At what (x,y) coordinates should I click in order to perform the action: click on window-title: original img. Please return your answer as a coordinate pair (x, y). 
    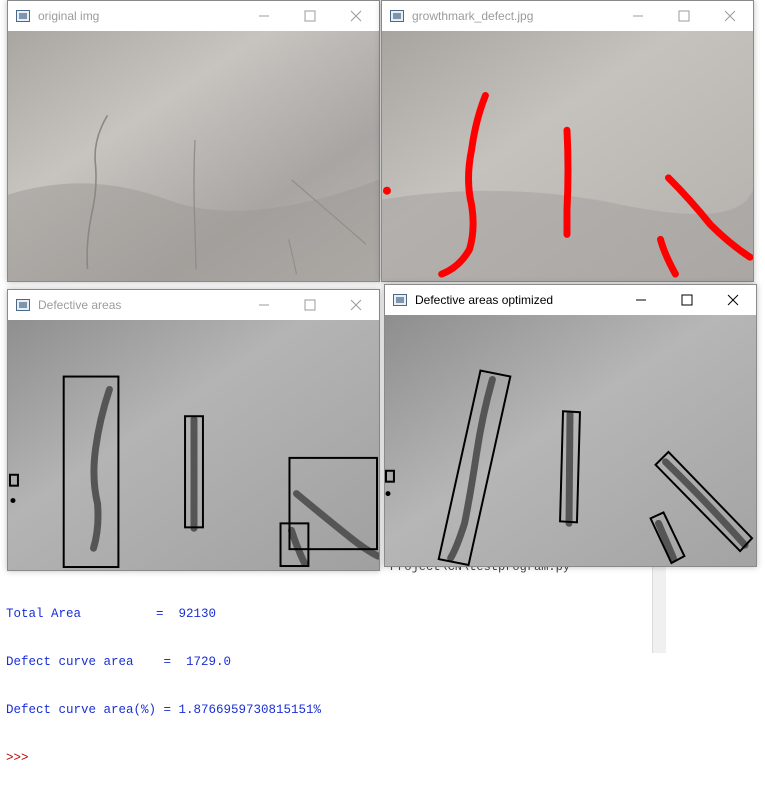
    Looking at the image, I should click on (69, 16).